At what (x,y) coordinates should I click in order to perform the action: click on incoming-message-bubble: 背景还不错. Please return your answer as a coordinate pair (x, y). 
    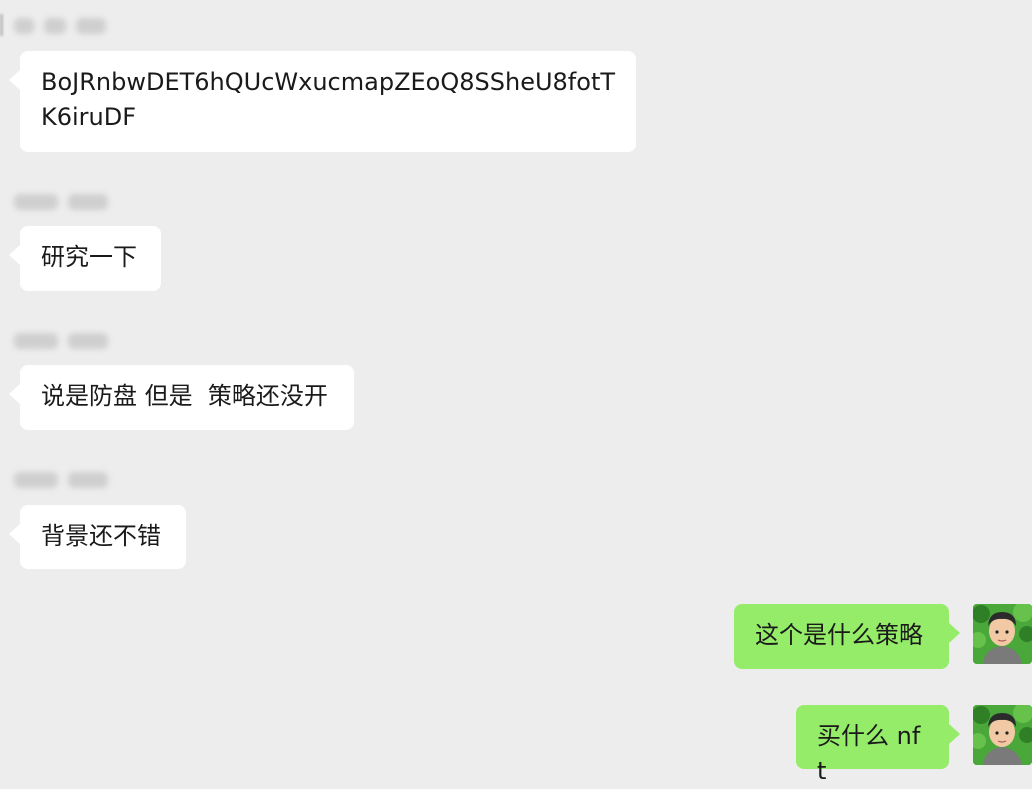
    Looking at the image, I should click on (97, 537).